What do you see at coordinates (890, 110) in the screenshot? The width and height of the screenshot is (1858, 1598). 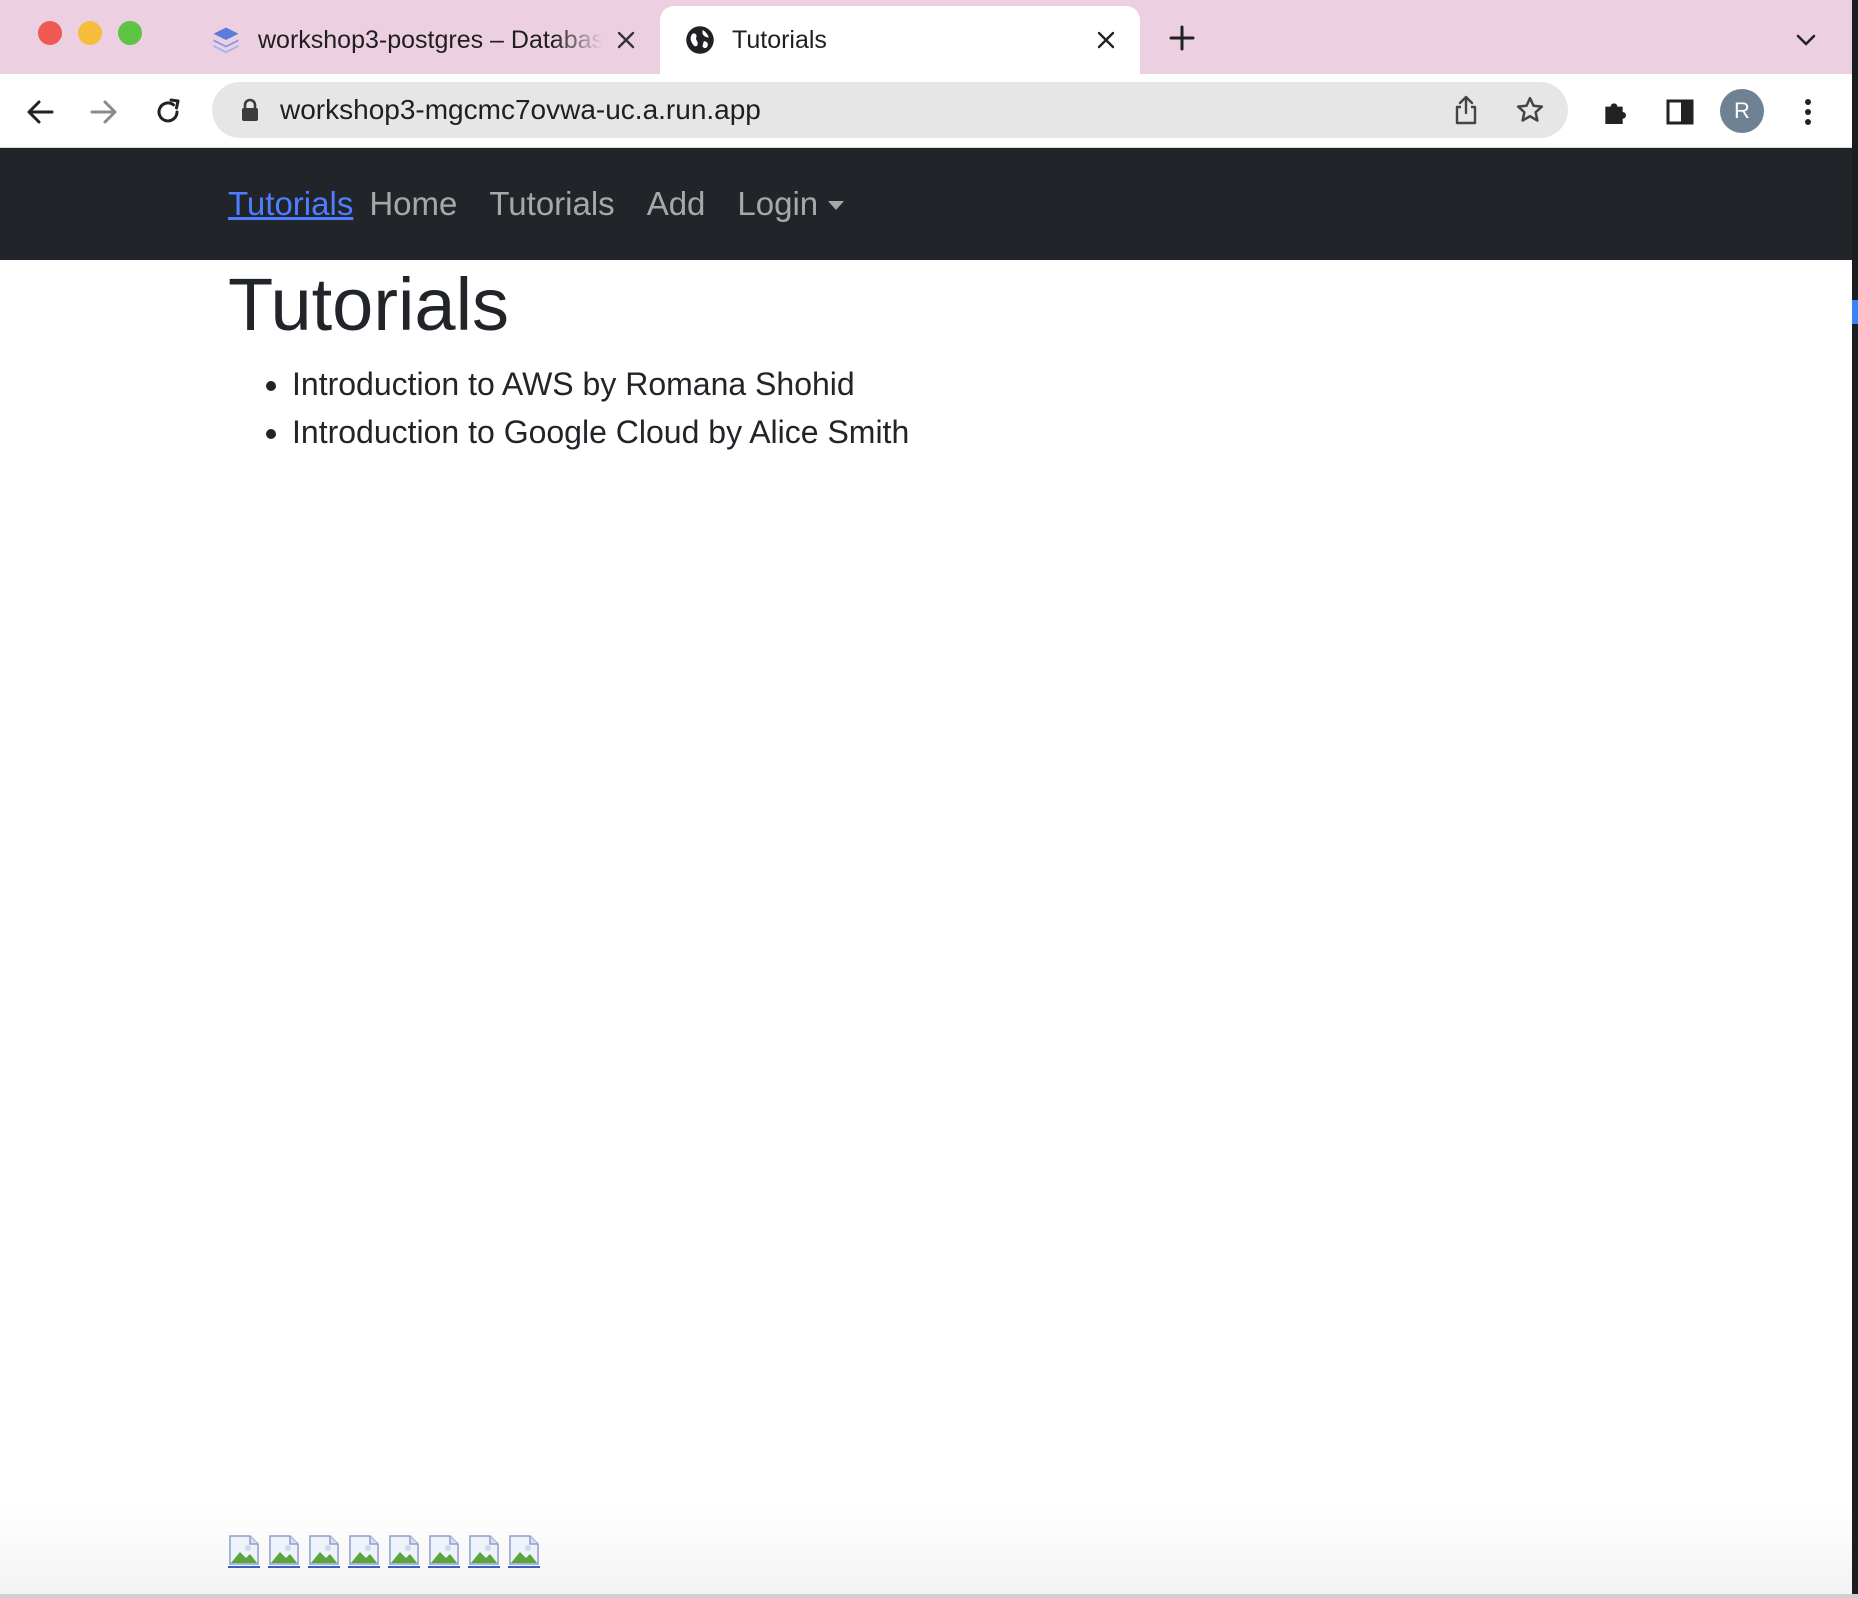 I see `address-bar: workshop3-mgcmc7ovwa-uc.a.run.app` at bounding box center [890, 110].